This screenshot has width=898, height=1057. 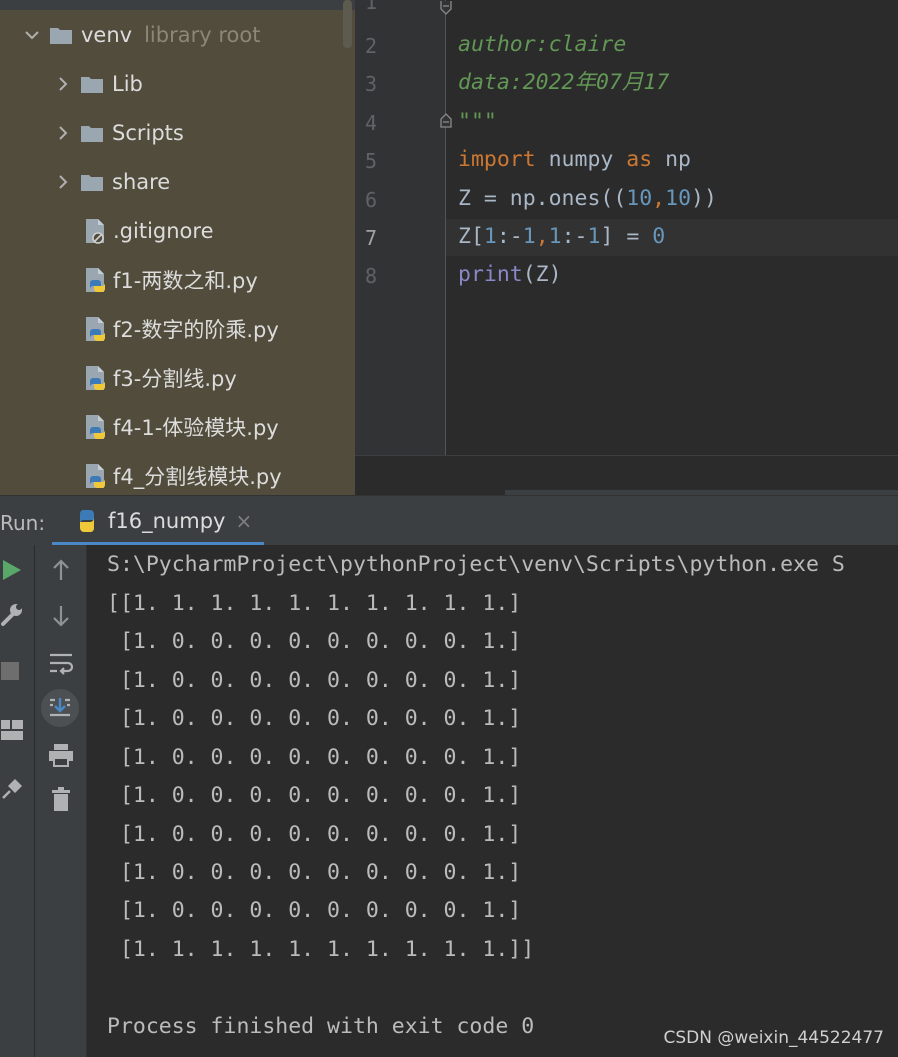 I want to click on tree-item-scripts: Scripts, so click(x=119, y=133).